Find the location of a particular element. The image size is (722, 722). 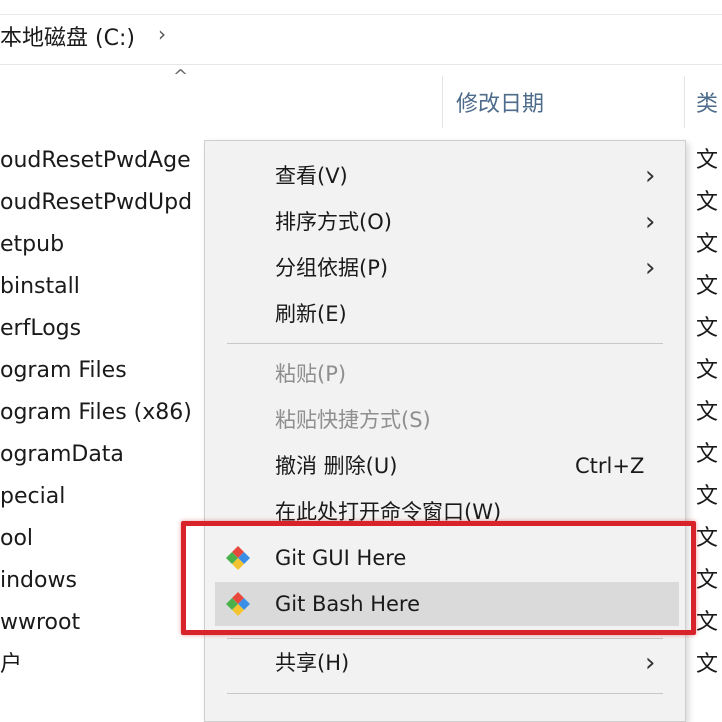

list-item: ool is located at coordinates (102, 539).